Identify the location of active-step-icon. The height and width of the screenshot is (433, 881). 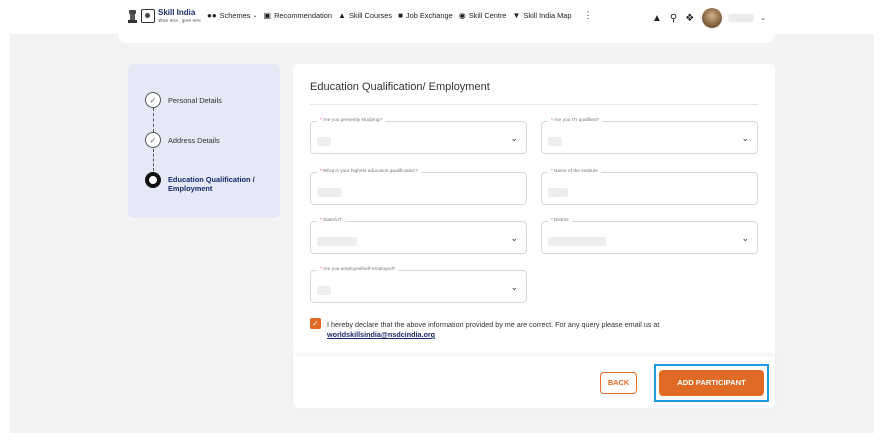
(153, 180).